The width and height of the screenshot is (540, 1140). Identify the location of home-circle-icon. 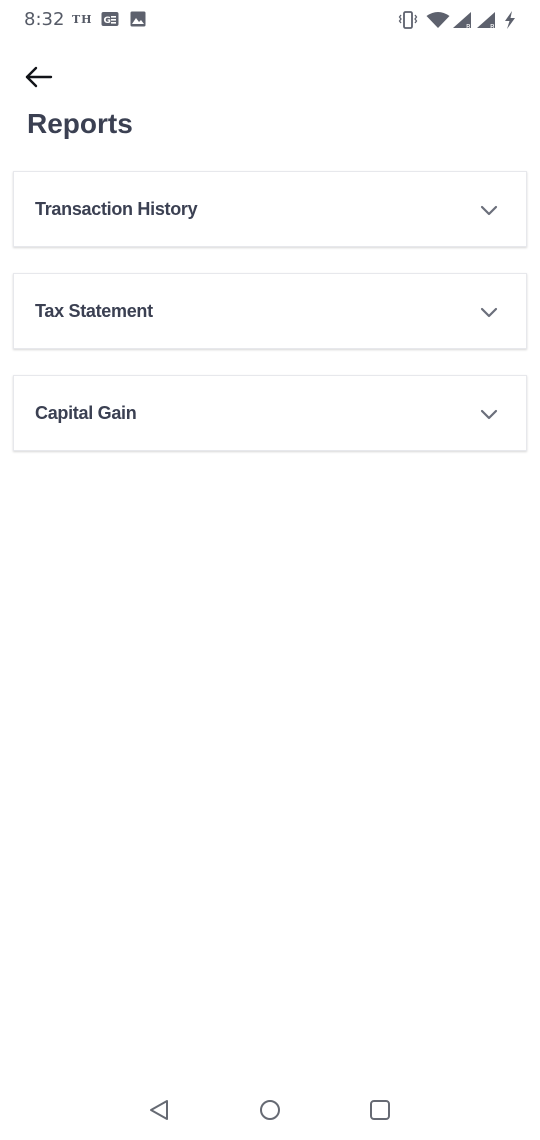
(270, 1110).